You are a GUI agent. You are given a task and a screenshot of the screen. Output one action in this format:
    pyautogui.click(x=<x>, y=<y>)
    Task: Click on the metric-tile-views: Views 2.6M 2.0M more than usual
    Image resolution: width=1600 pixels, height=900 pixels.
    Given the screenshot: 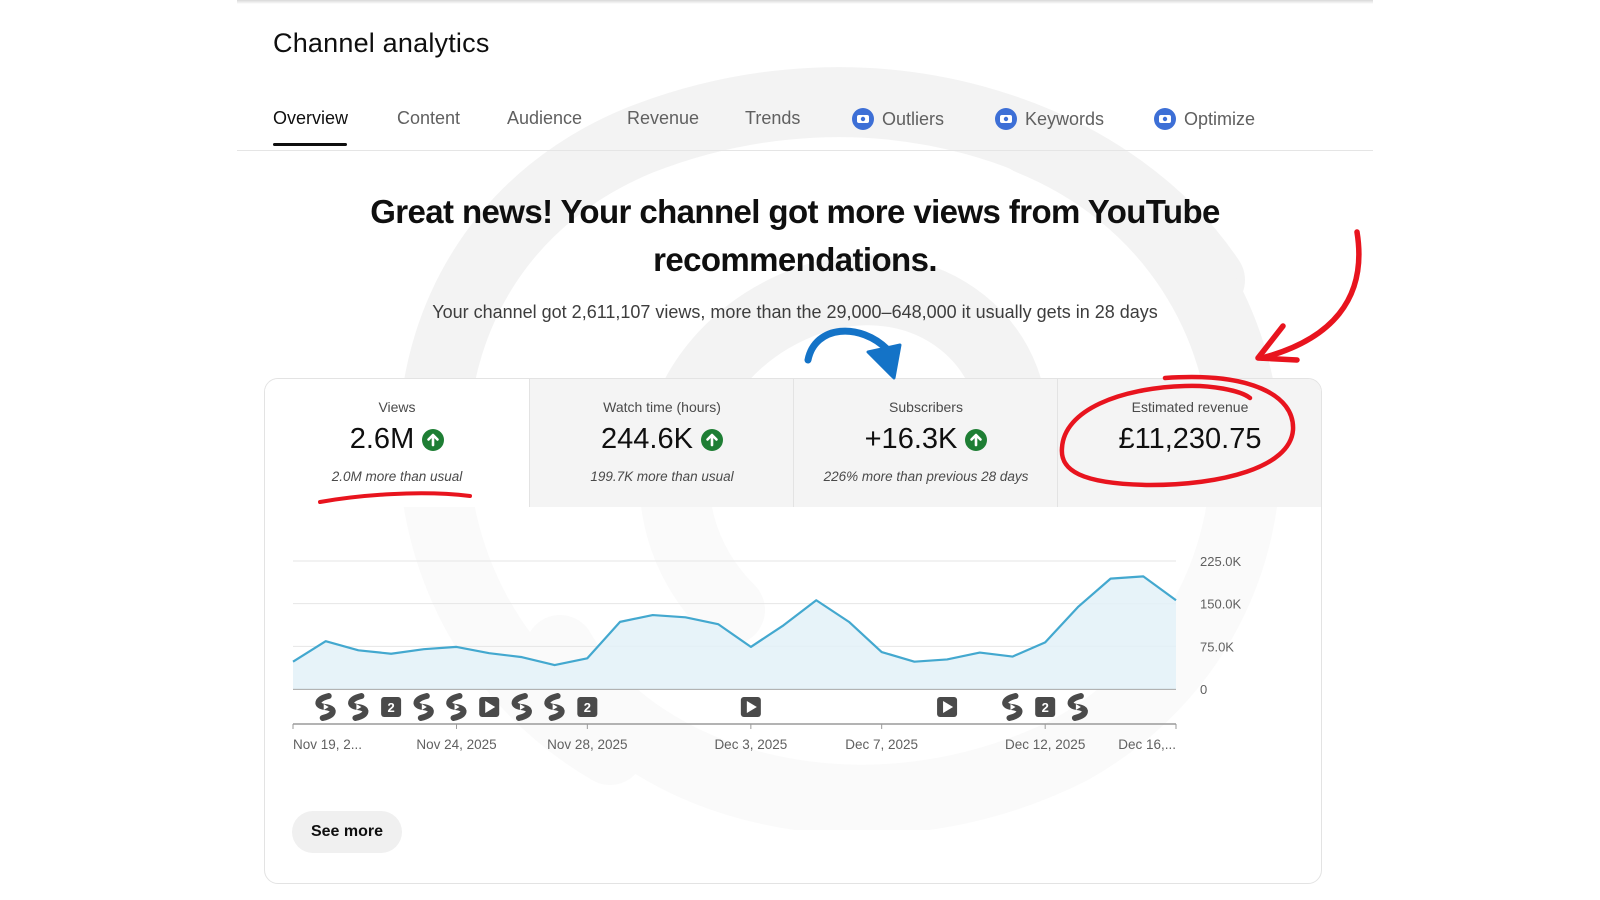 What is the action you would take?
    pyautogui.click(x=397, y=443)
    